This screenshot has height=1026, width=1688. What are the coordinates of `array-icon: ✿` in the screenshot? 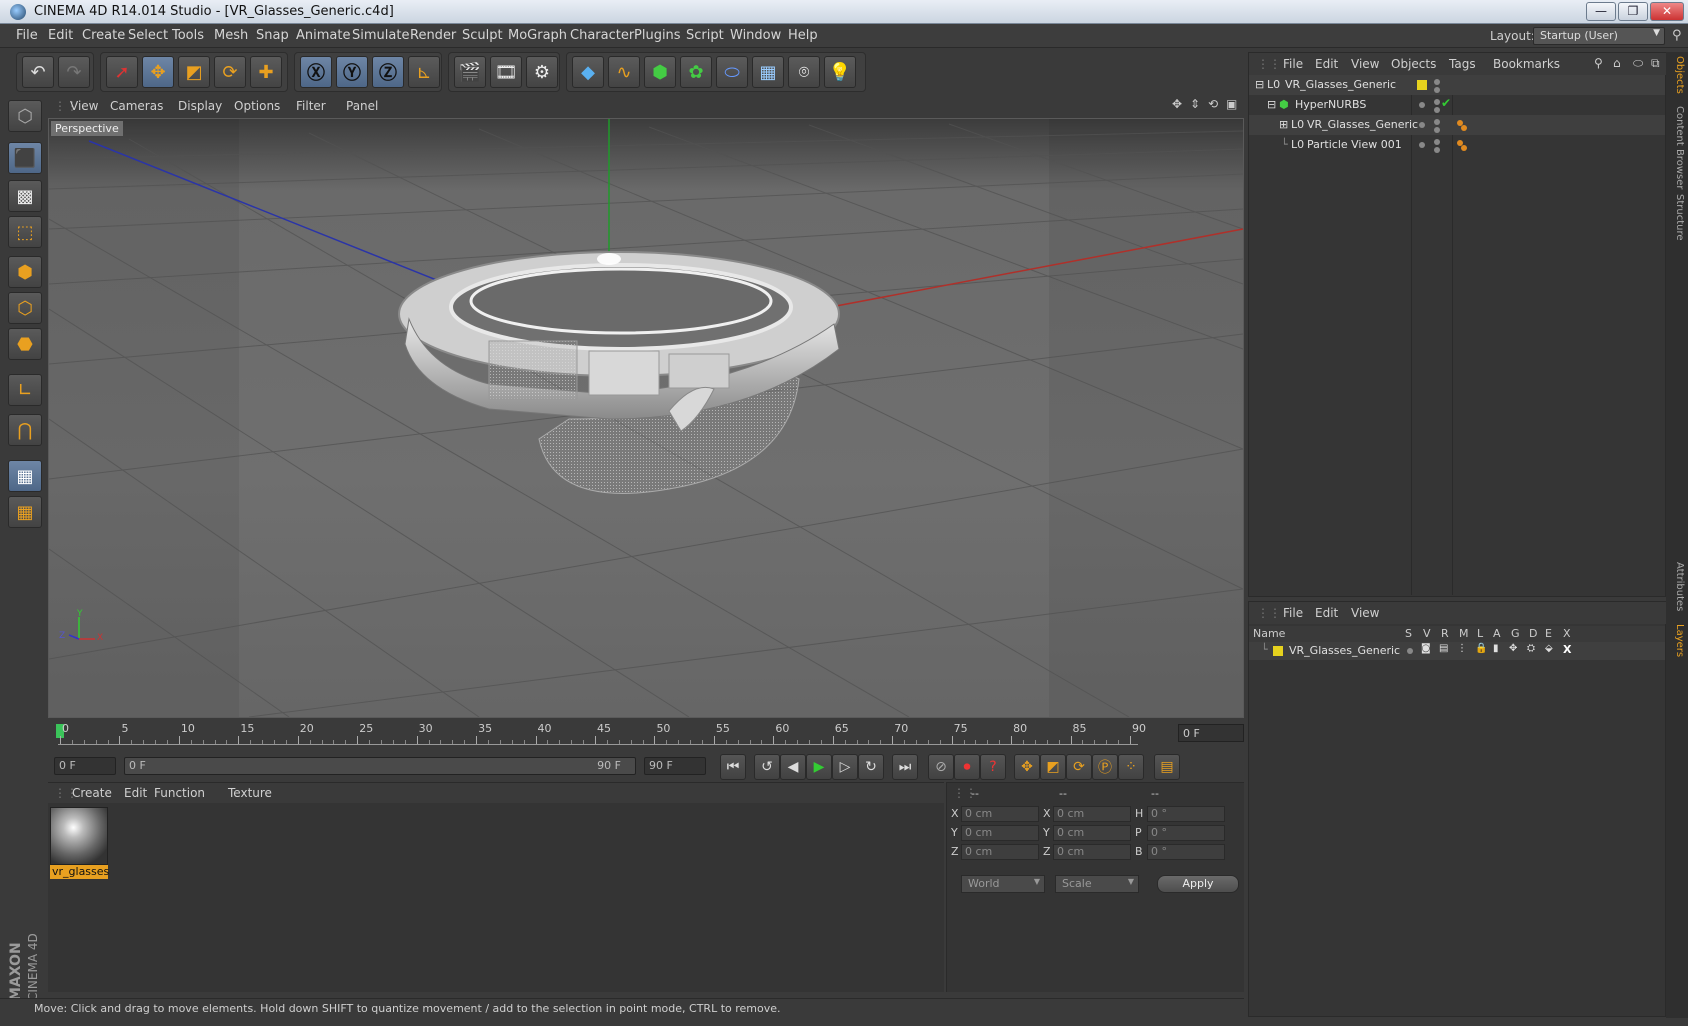 It's located at (696, 72).